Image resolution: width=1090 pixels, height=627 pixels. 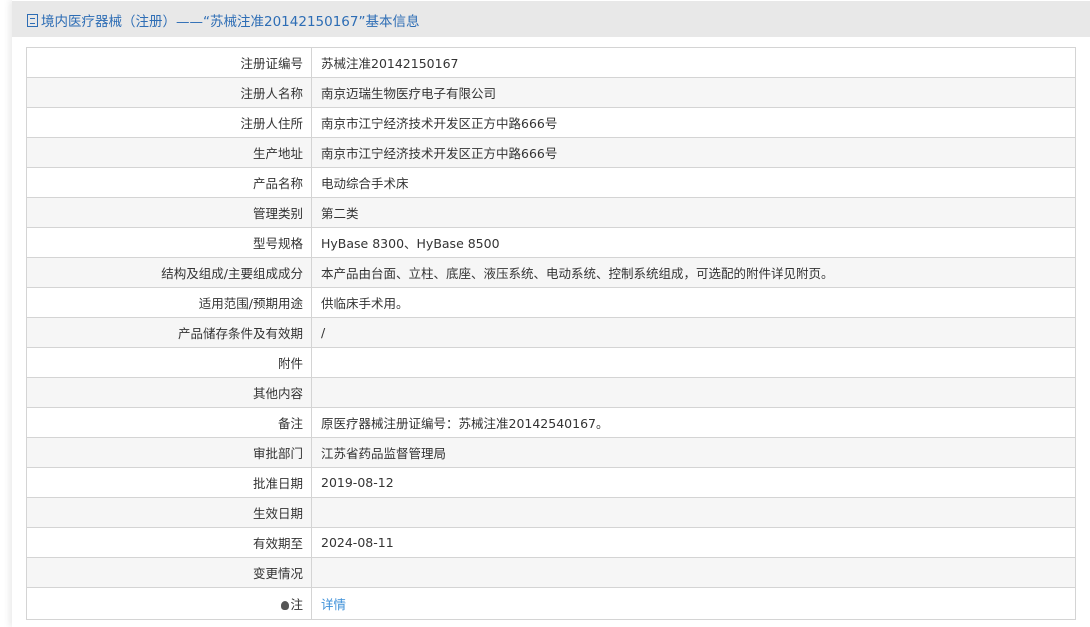 I want to click on table-row: 注册人住所 南京市江宁经济技术开发区正方中路666号, so click(x=551, y=122).